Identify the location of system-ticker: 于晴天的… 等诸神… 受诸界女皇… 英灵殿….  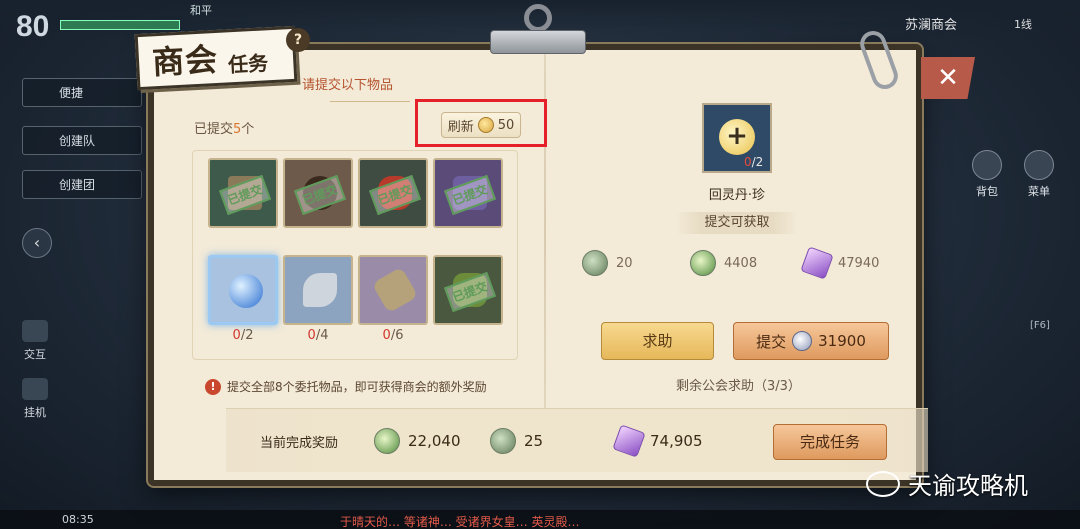
(460, 522).